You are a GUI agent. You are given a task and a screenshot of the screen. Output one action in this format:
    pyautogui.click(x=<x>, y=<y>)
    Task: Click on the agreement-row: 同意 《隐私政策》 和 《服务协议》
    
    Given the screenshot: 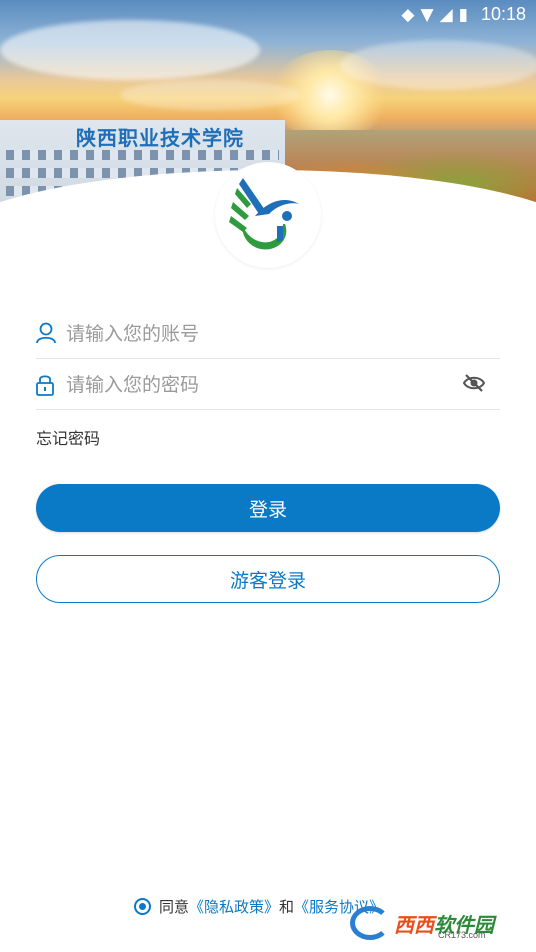 What is the action you would take?
    pyautogui.click(x=259, y=906)
    